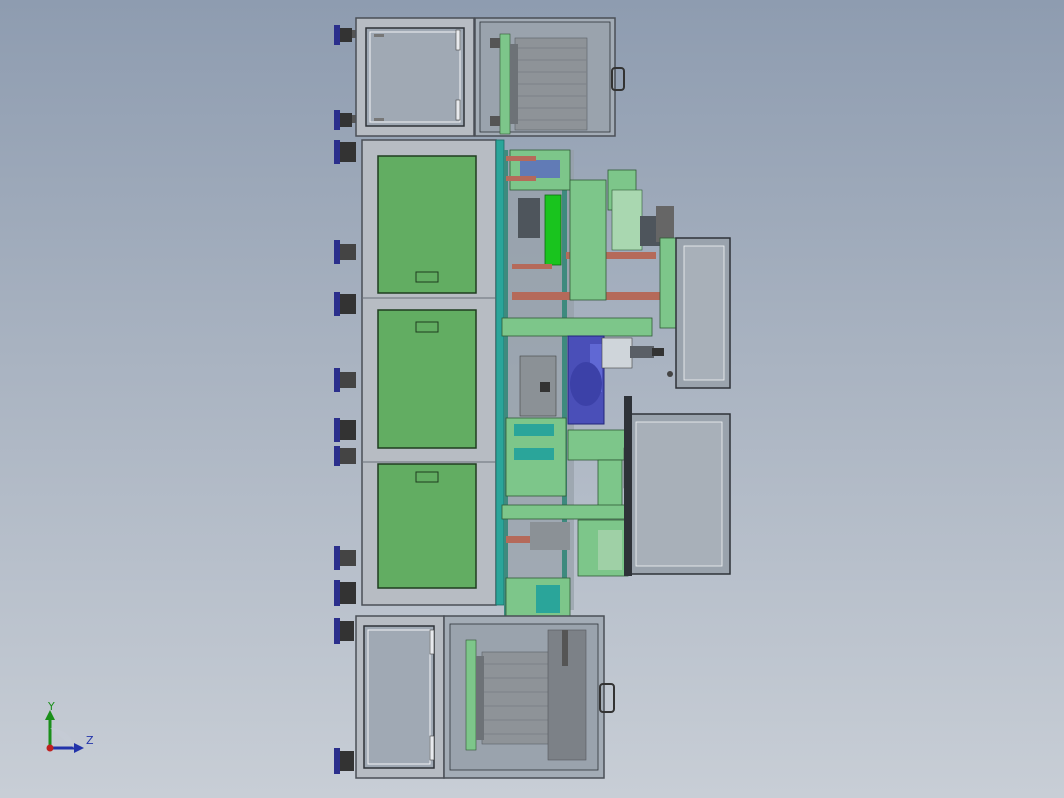 This screenshot has width=1064, height=798. I want to click on y-axis-label: Y, so click(51, 706).